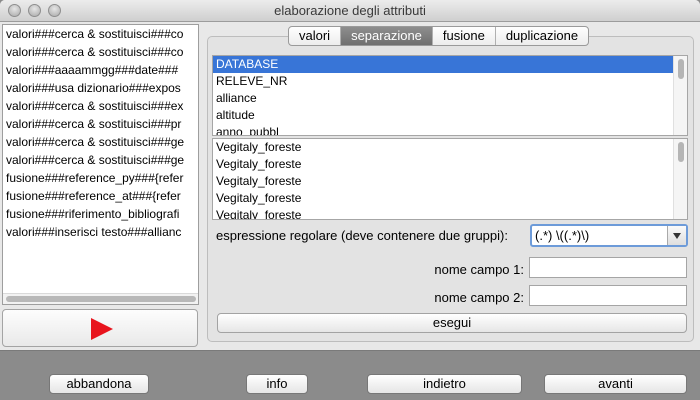 The height and width of the screenshot is (400, 700). What do you see at coordinates (277, 384) in the screenshot?
I see `info-button: info` at bounding box center [277, 384].